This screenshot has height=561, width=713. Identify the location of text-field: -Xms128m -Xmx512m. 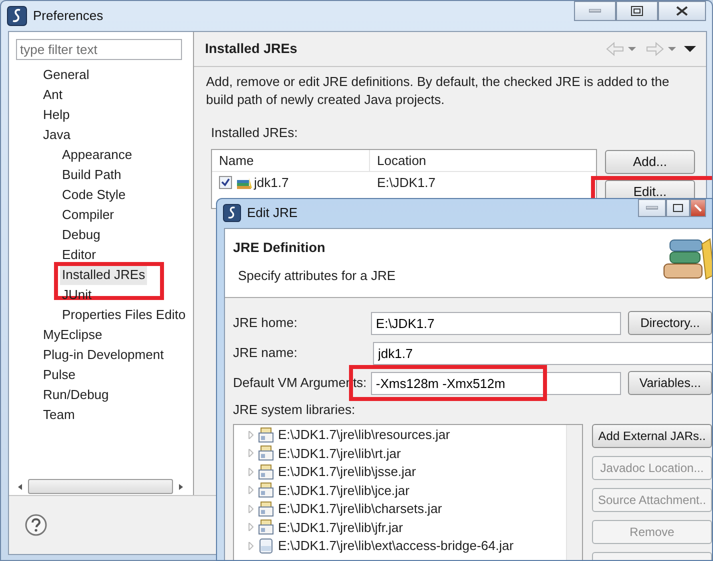
(496, 383).